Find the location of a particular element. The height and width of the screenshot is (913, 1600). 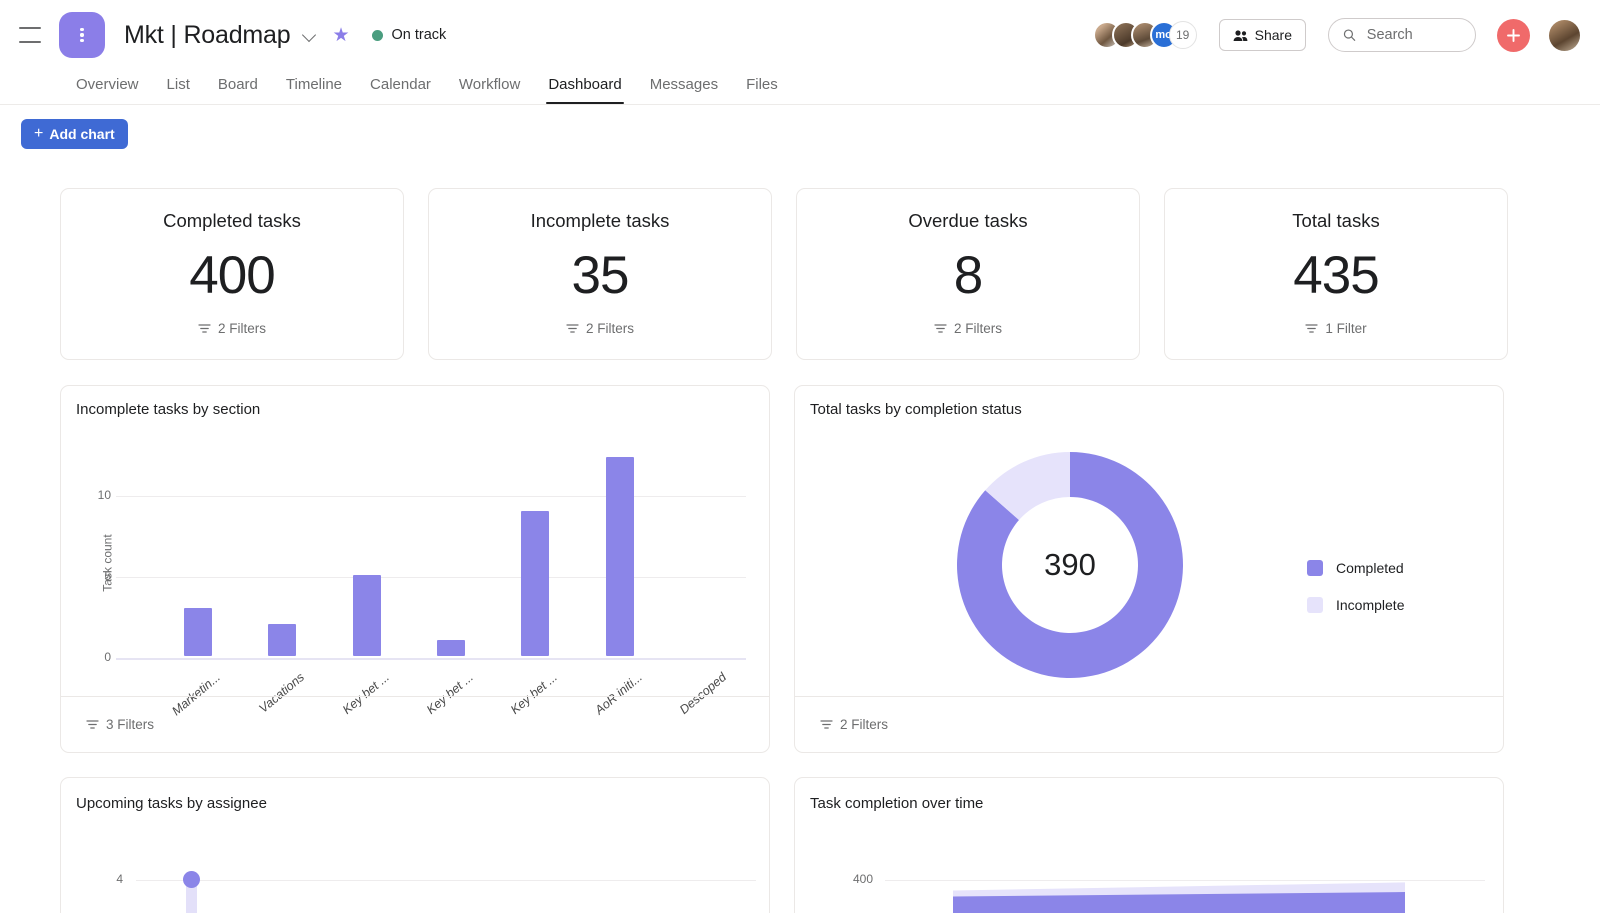

plus-icon: + is located at coordinates (39, 133).